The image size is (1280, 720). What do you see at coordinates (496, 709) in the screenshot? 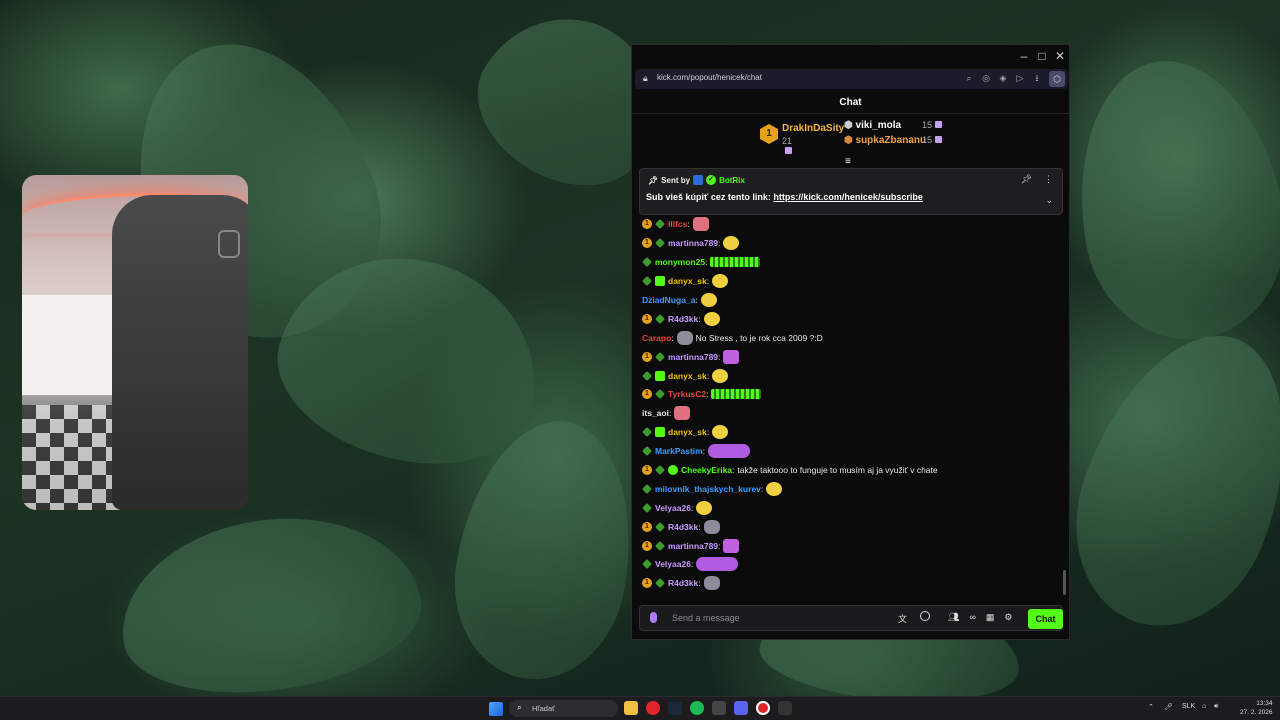
I see `windows-start-icon` at bounding box center [496, 709].